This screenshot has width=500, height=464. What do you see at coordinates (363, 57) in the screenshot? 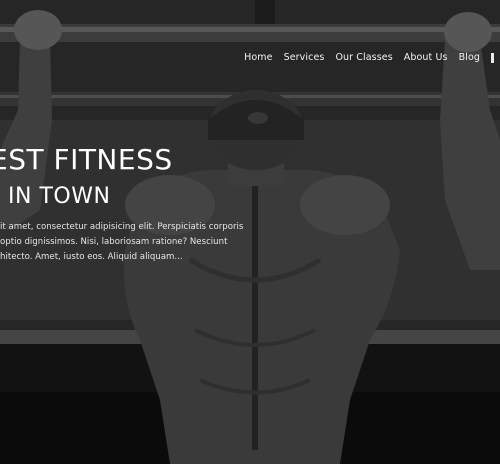
I see `nav-link-our-classes: Our Classes` at bounding box center [363, 57].